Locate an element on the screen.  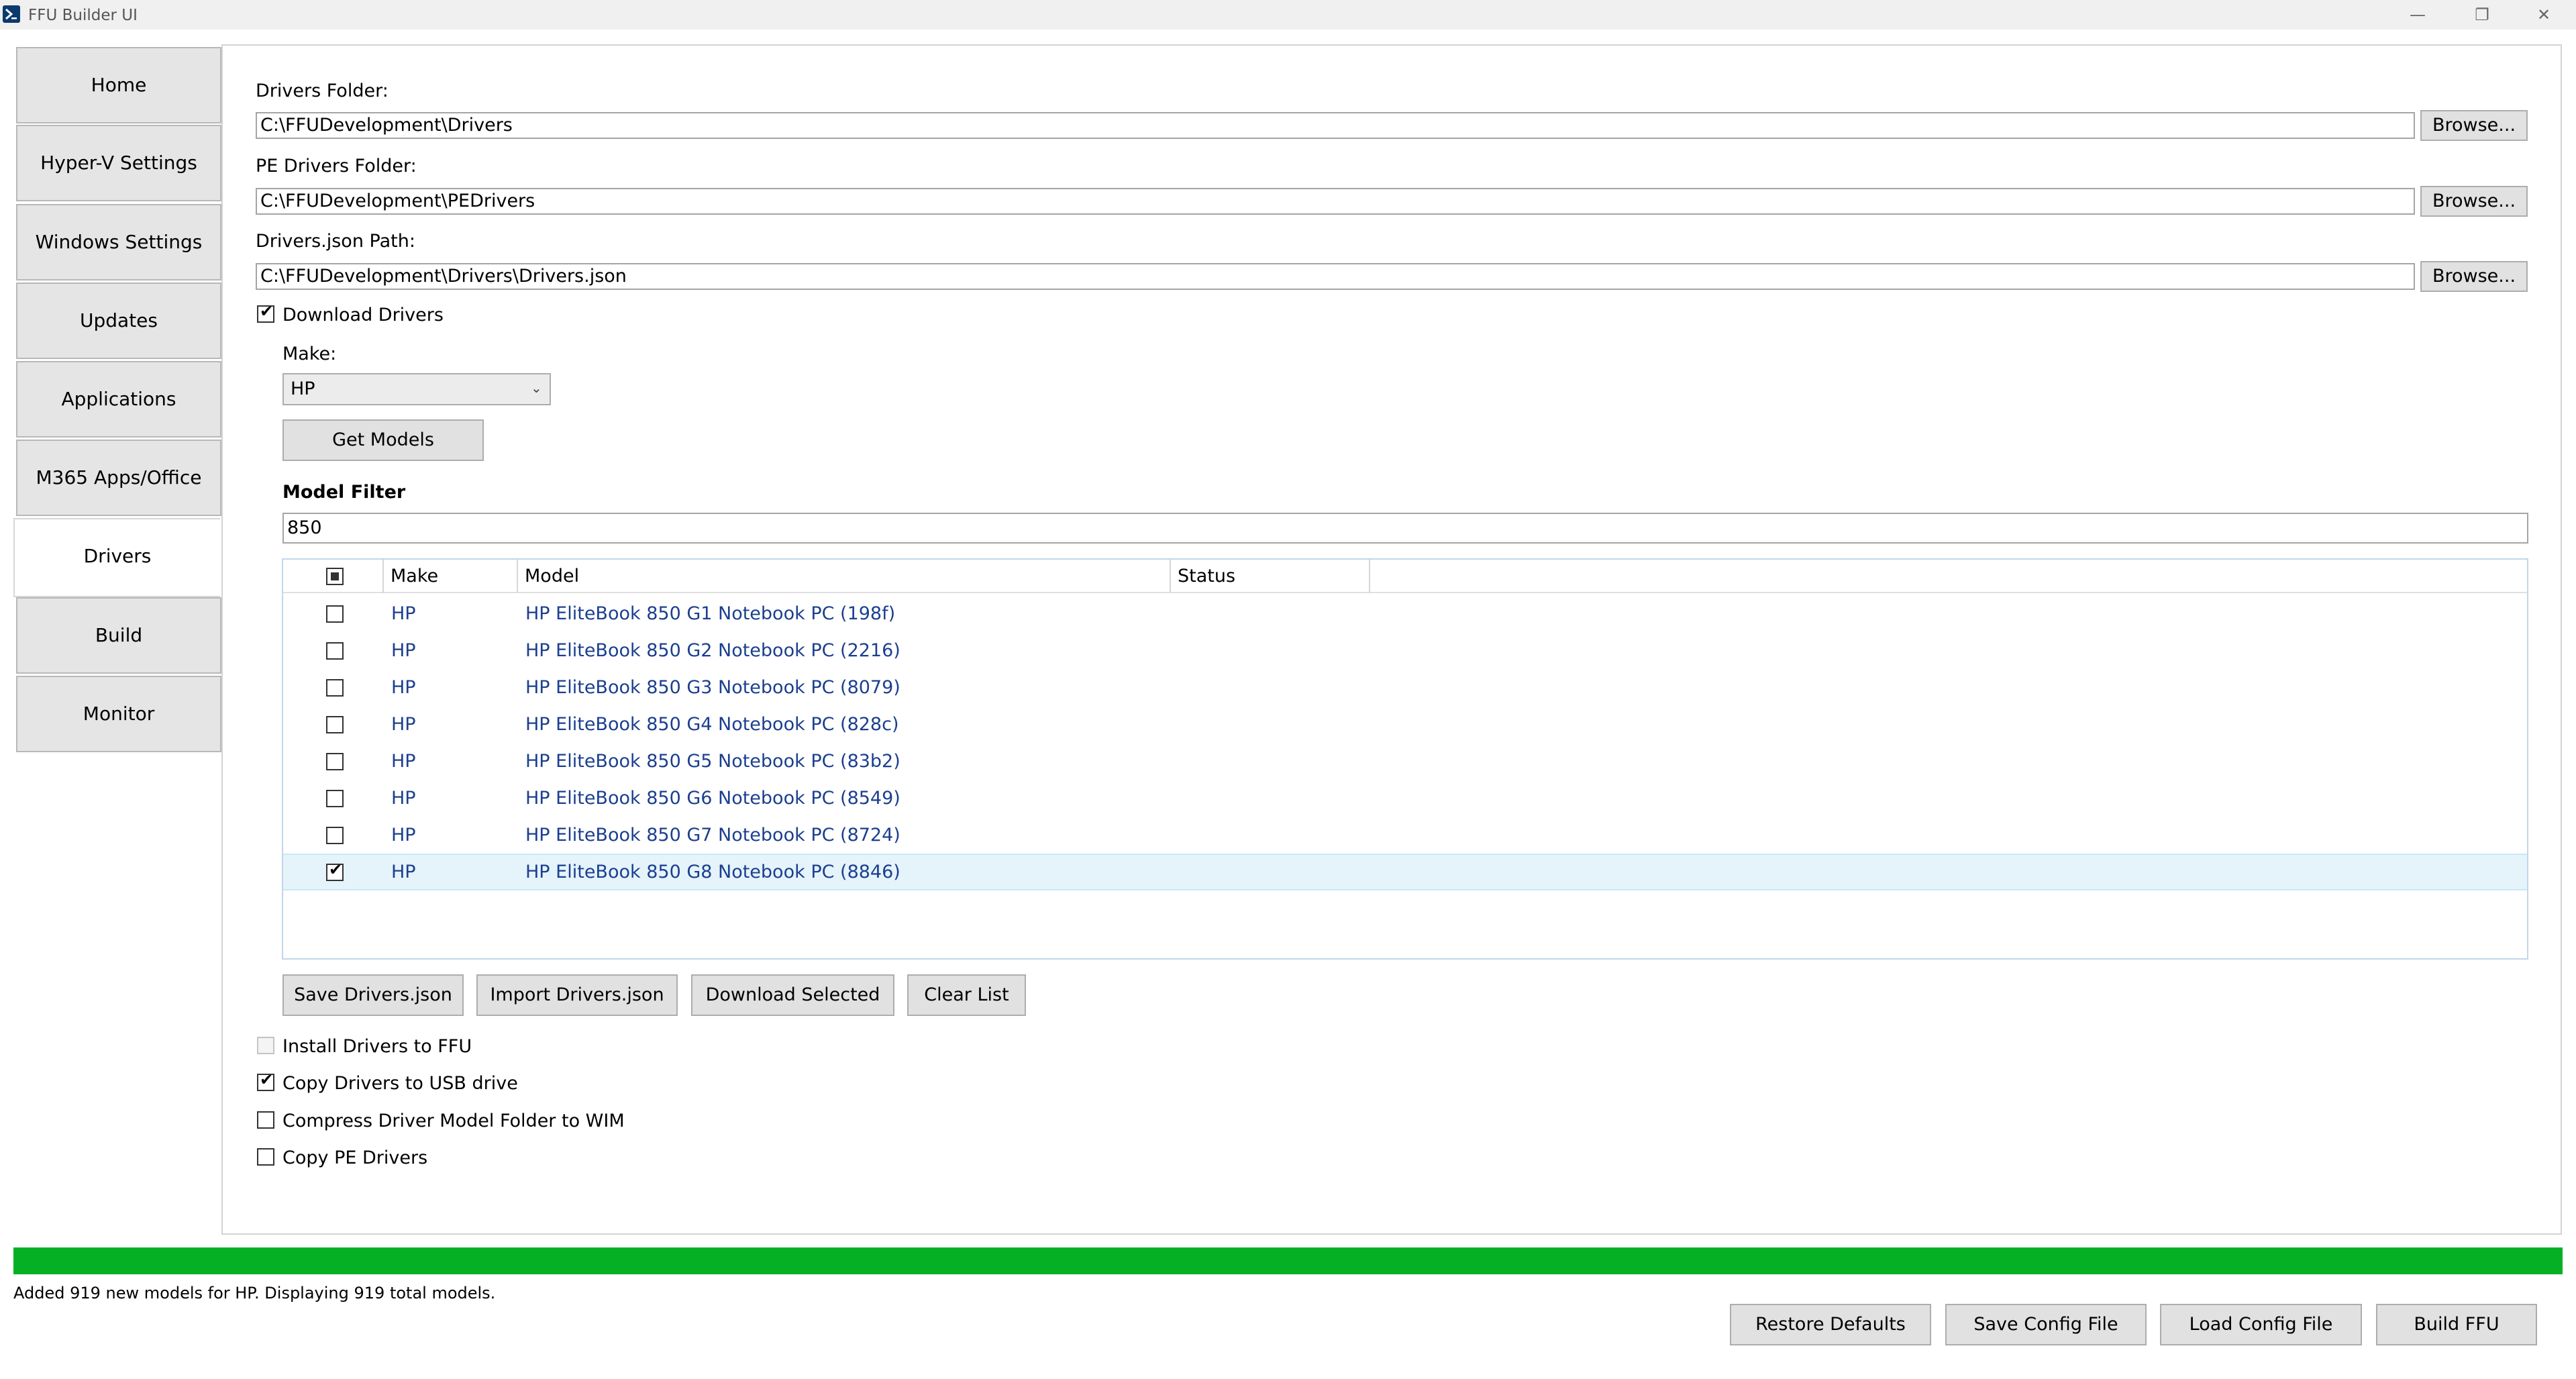
row-model: HP EliteBook 850 G1 Notebook PC (198f) is located at coordinates (710, 613).